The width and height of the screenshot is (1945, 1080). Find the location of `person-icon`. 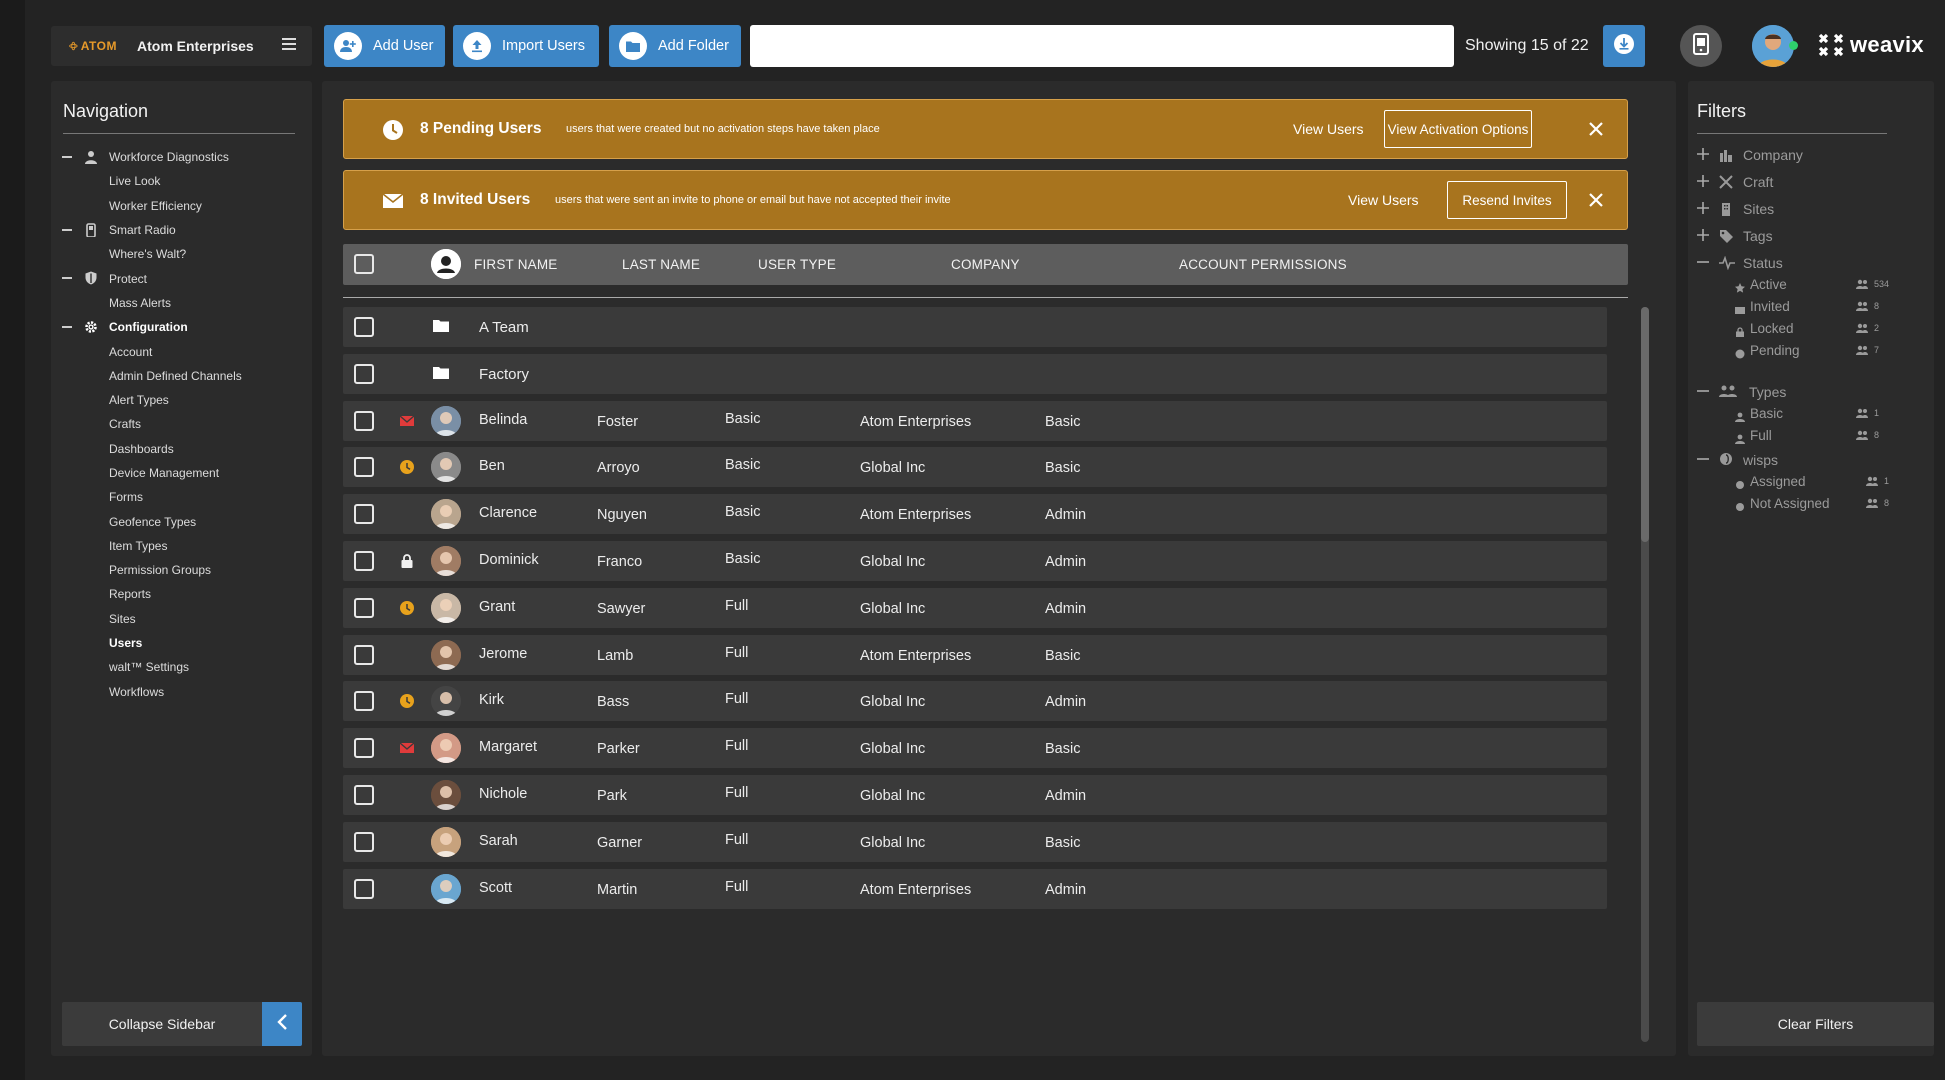

person-icon is located at coordinates (91, 157).